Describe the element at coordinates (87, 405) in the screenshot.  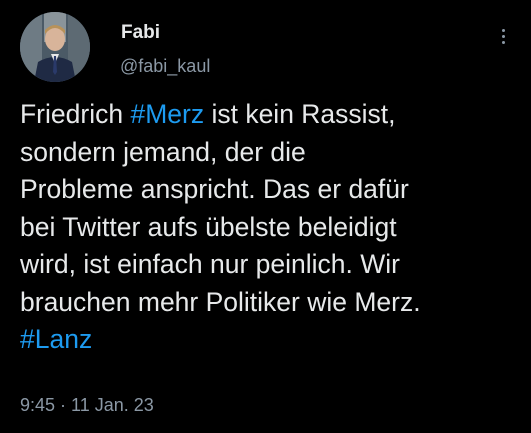
I see `tweet-timestamp: 9:45 · 11 Jan. 23` at that location.